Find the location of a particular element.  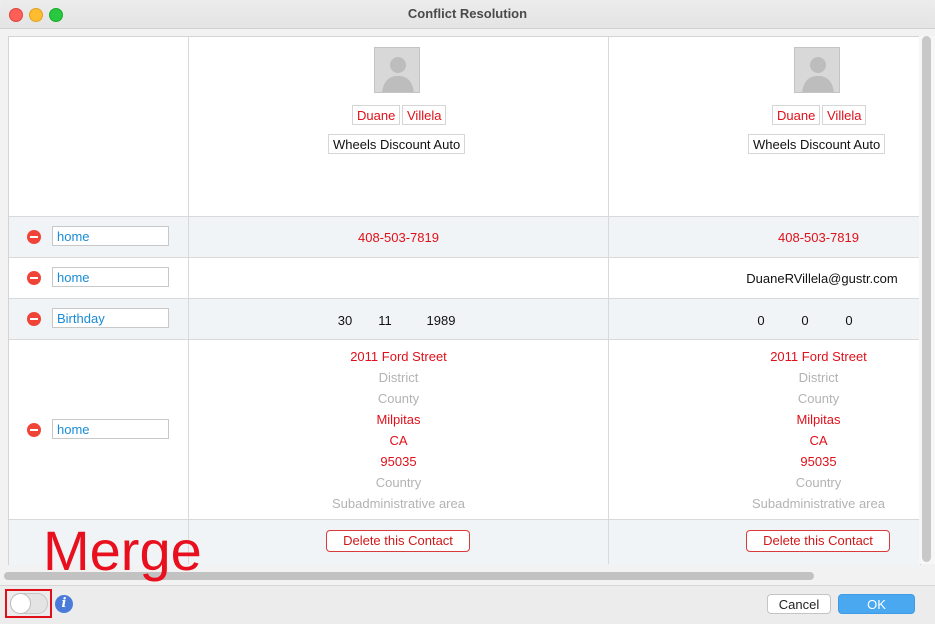

phone-label-field: home is located at coordinates (110, 236).